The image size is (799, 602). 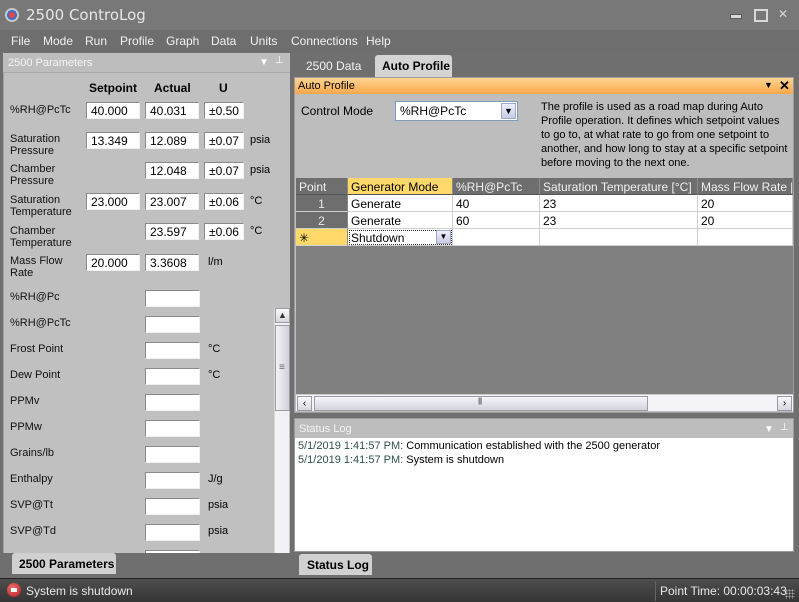 I want to click on generator-mode-dropdown: Shutdown ▼, so click(x=400, y=237).